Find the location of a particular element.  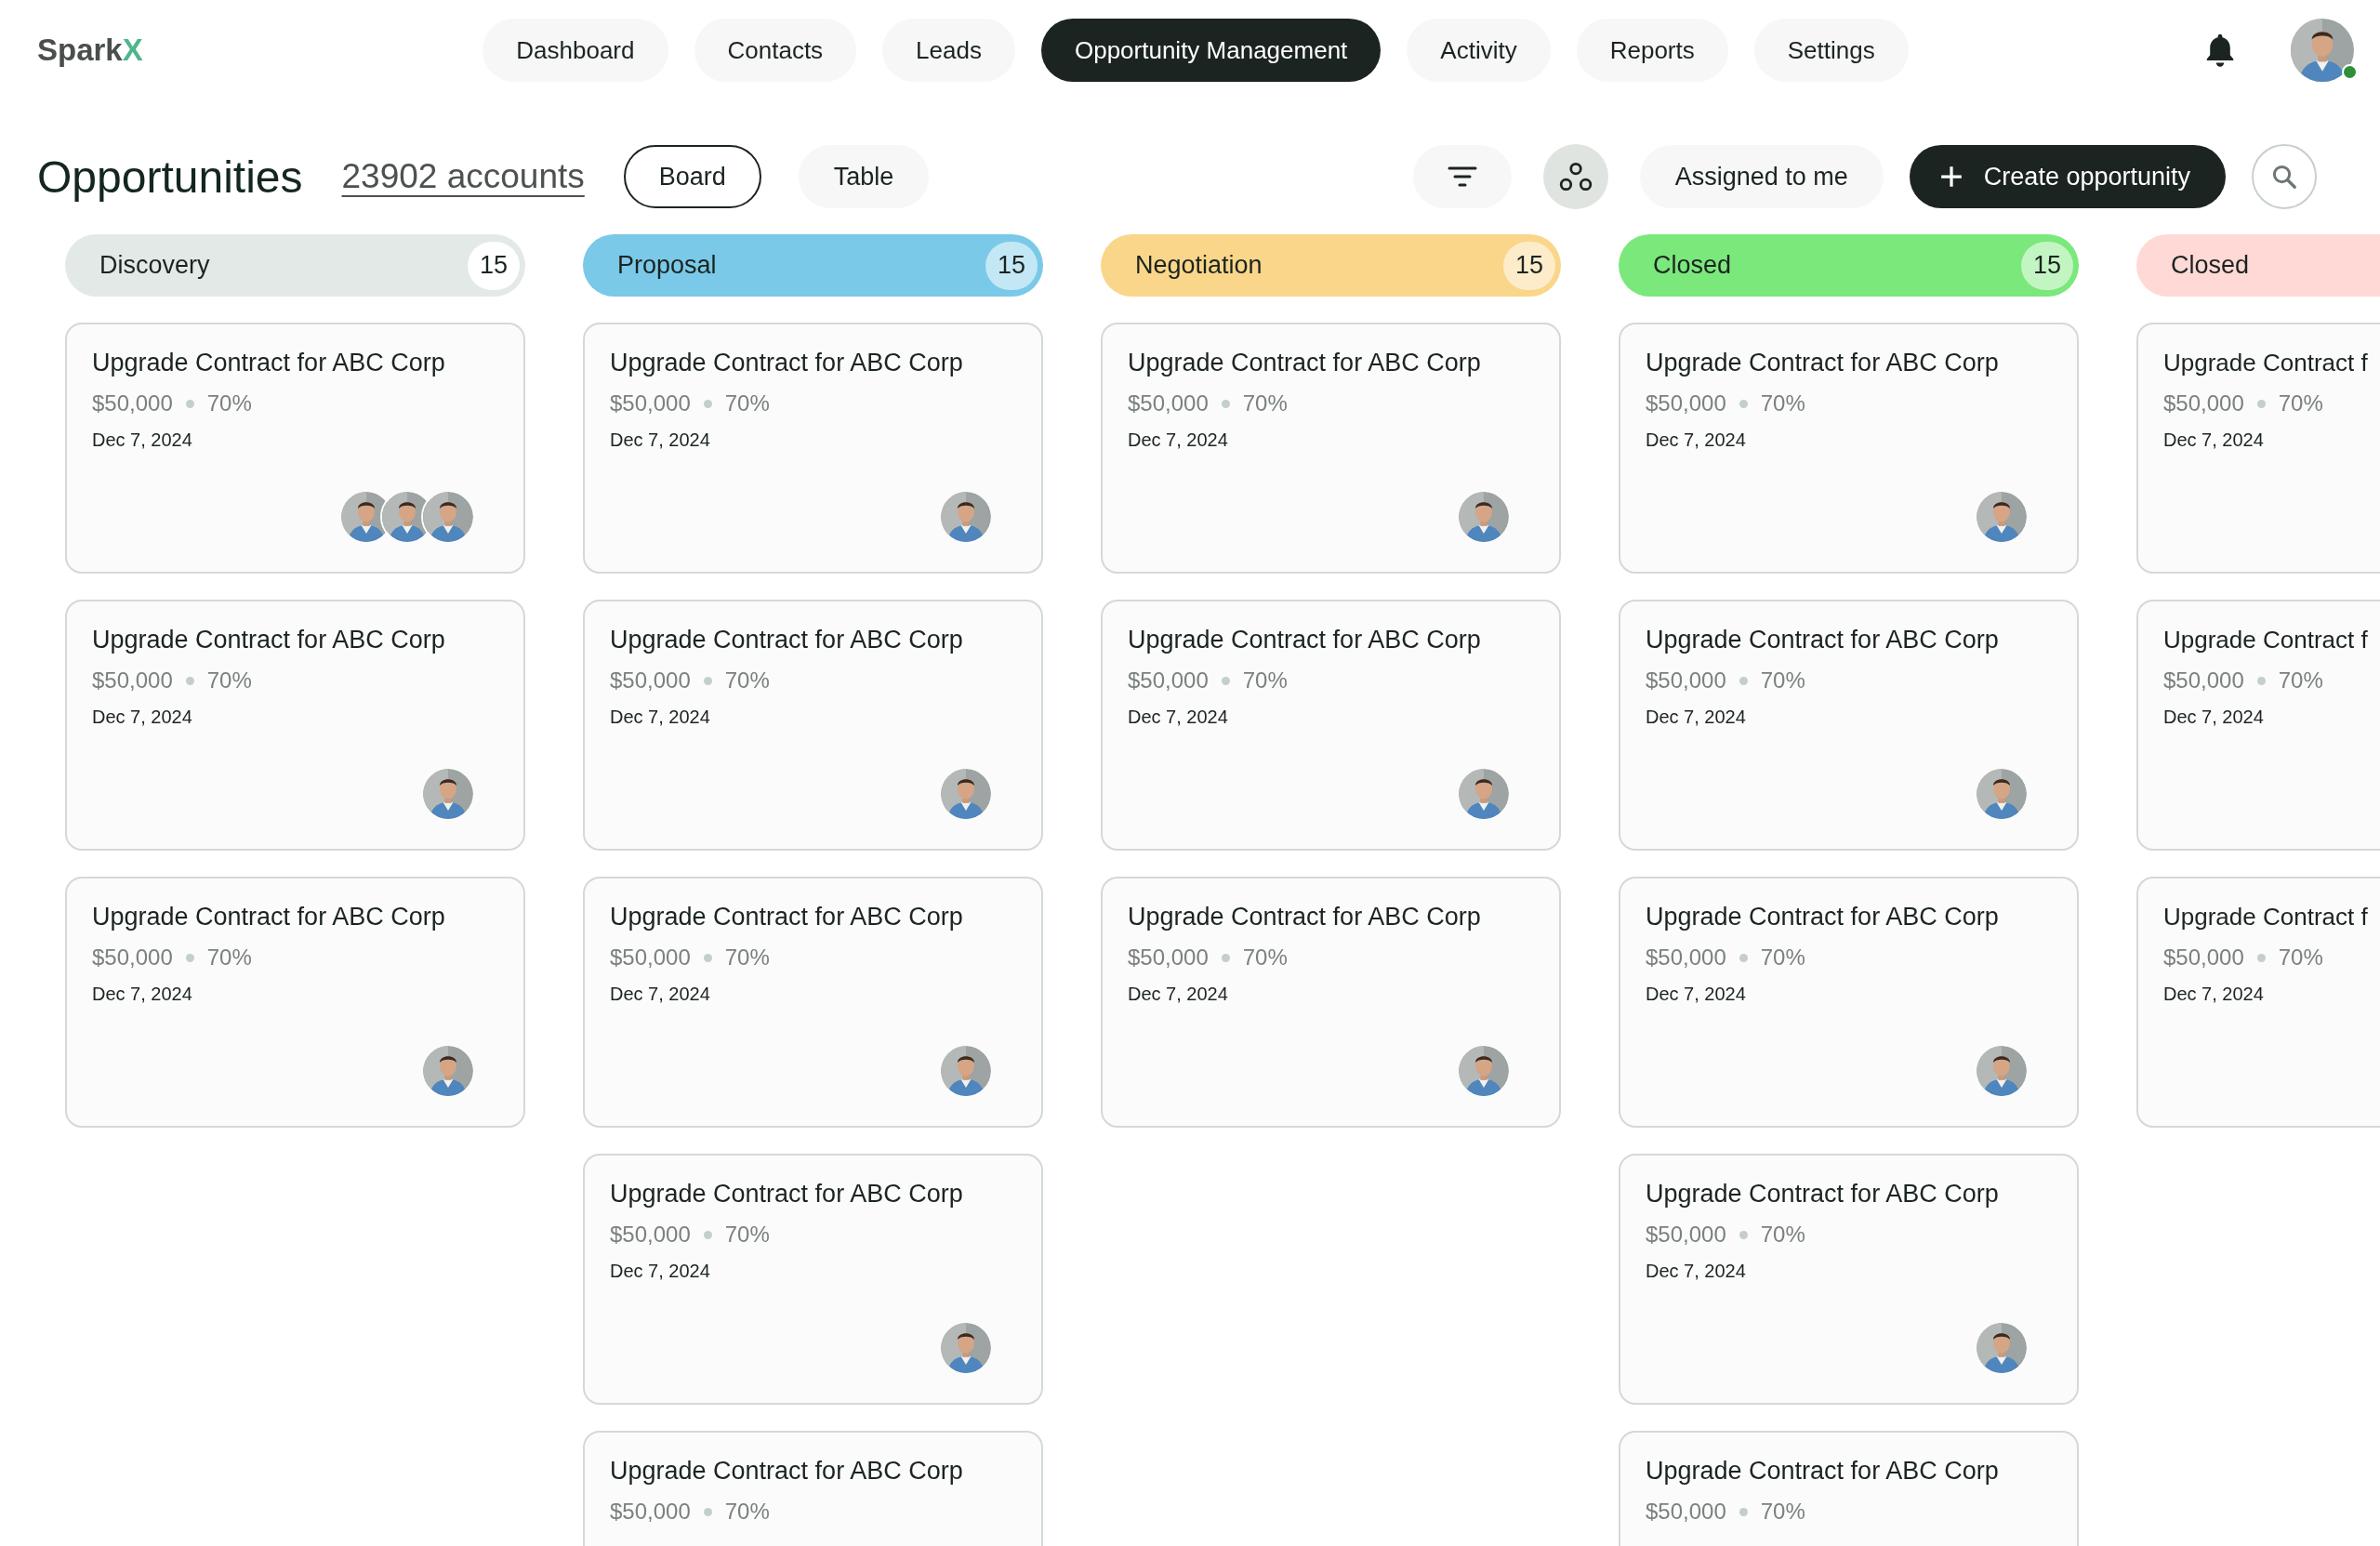

accounts-link: 23902 accounts is located at coordinates (463, 176).